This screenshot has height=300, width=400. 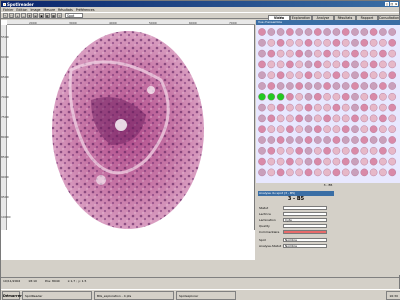 I want to click on zoom-in-button: +, so click(x=17, y=15).